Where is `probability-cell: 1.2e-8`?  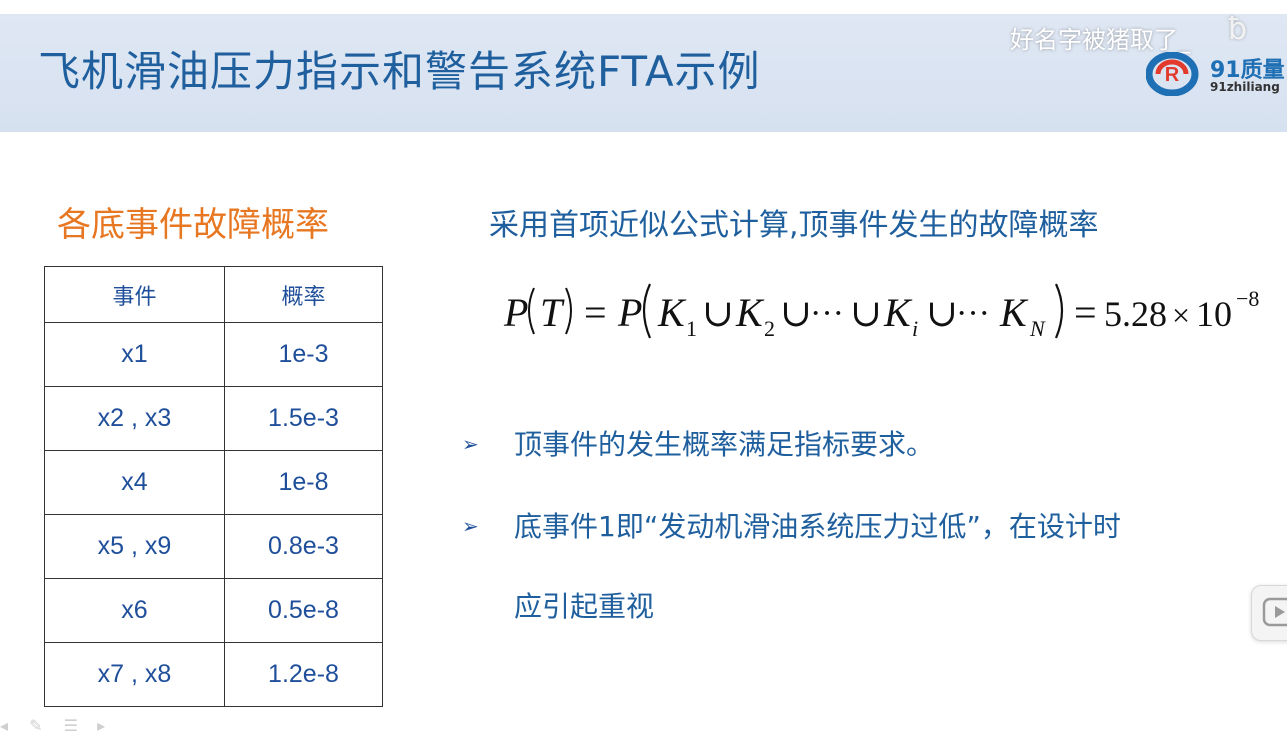 probability-cell: 1.2e-8 is located at coordinates (303, 674).